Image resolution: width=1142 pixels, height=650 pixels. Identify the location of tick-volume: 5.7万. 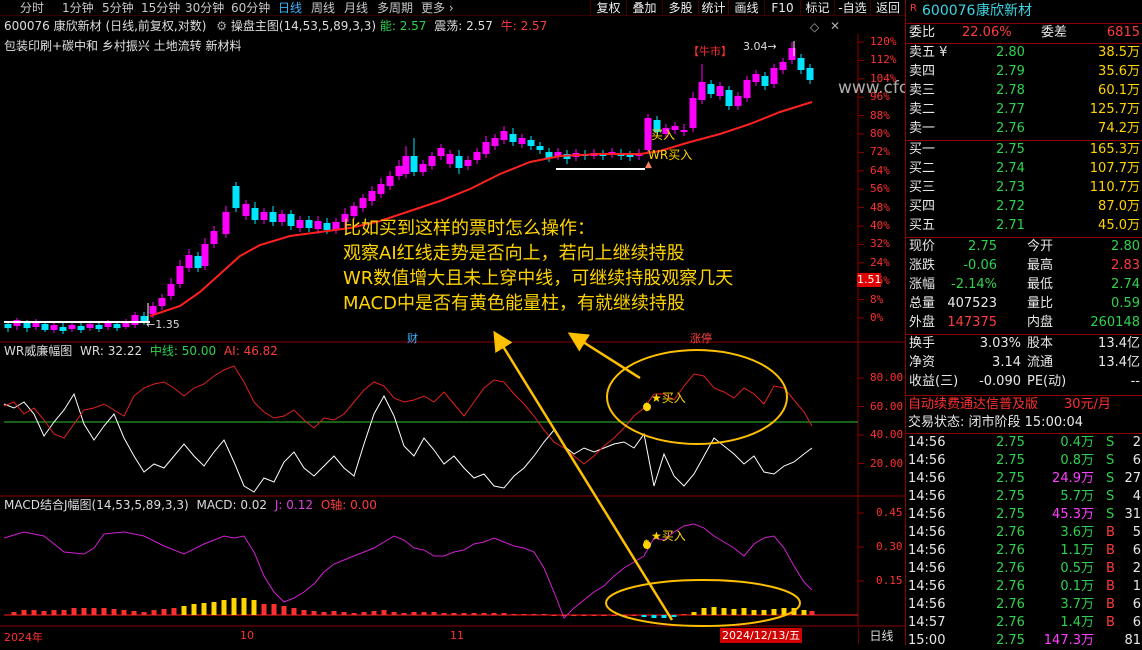
(1077, 496).